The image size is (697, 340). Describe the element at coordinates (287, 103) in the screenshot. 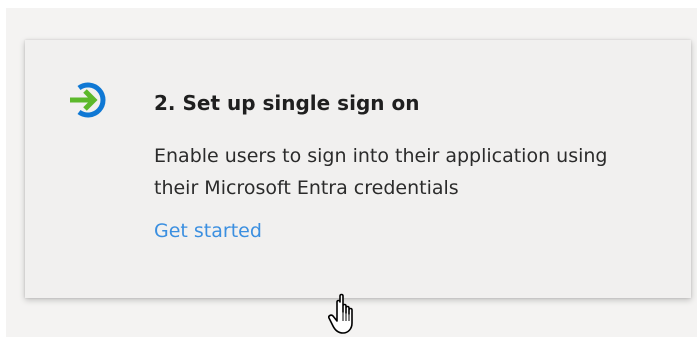

I see `card-title: 2. Set up single sign on` at that location.